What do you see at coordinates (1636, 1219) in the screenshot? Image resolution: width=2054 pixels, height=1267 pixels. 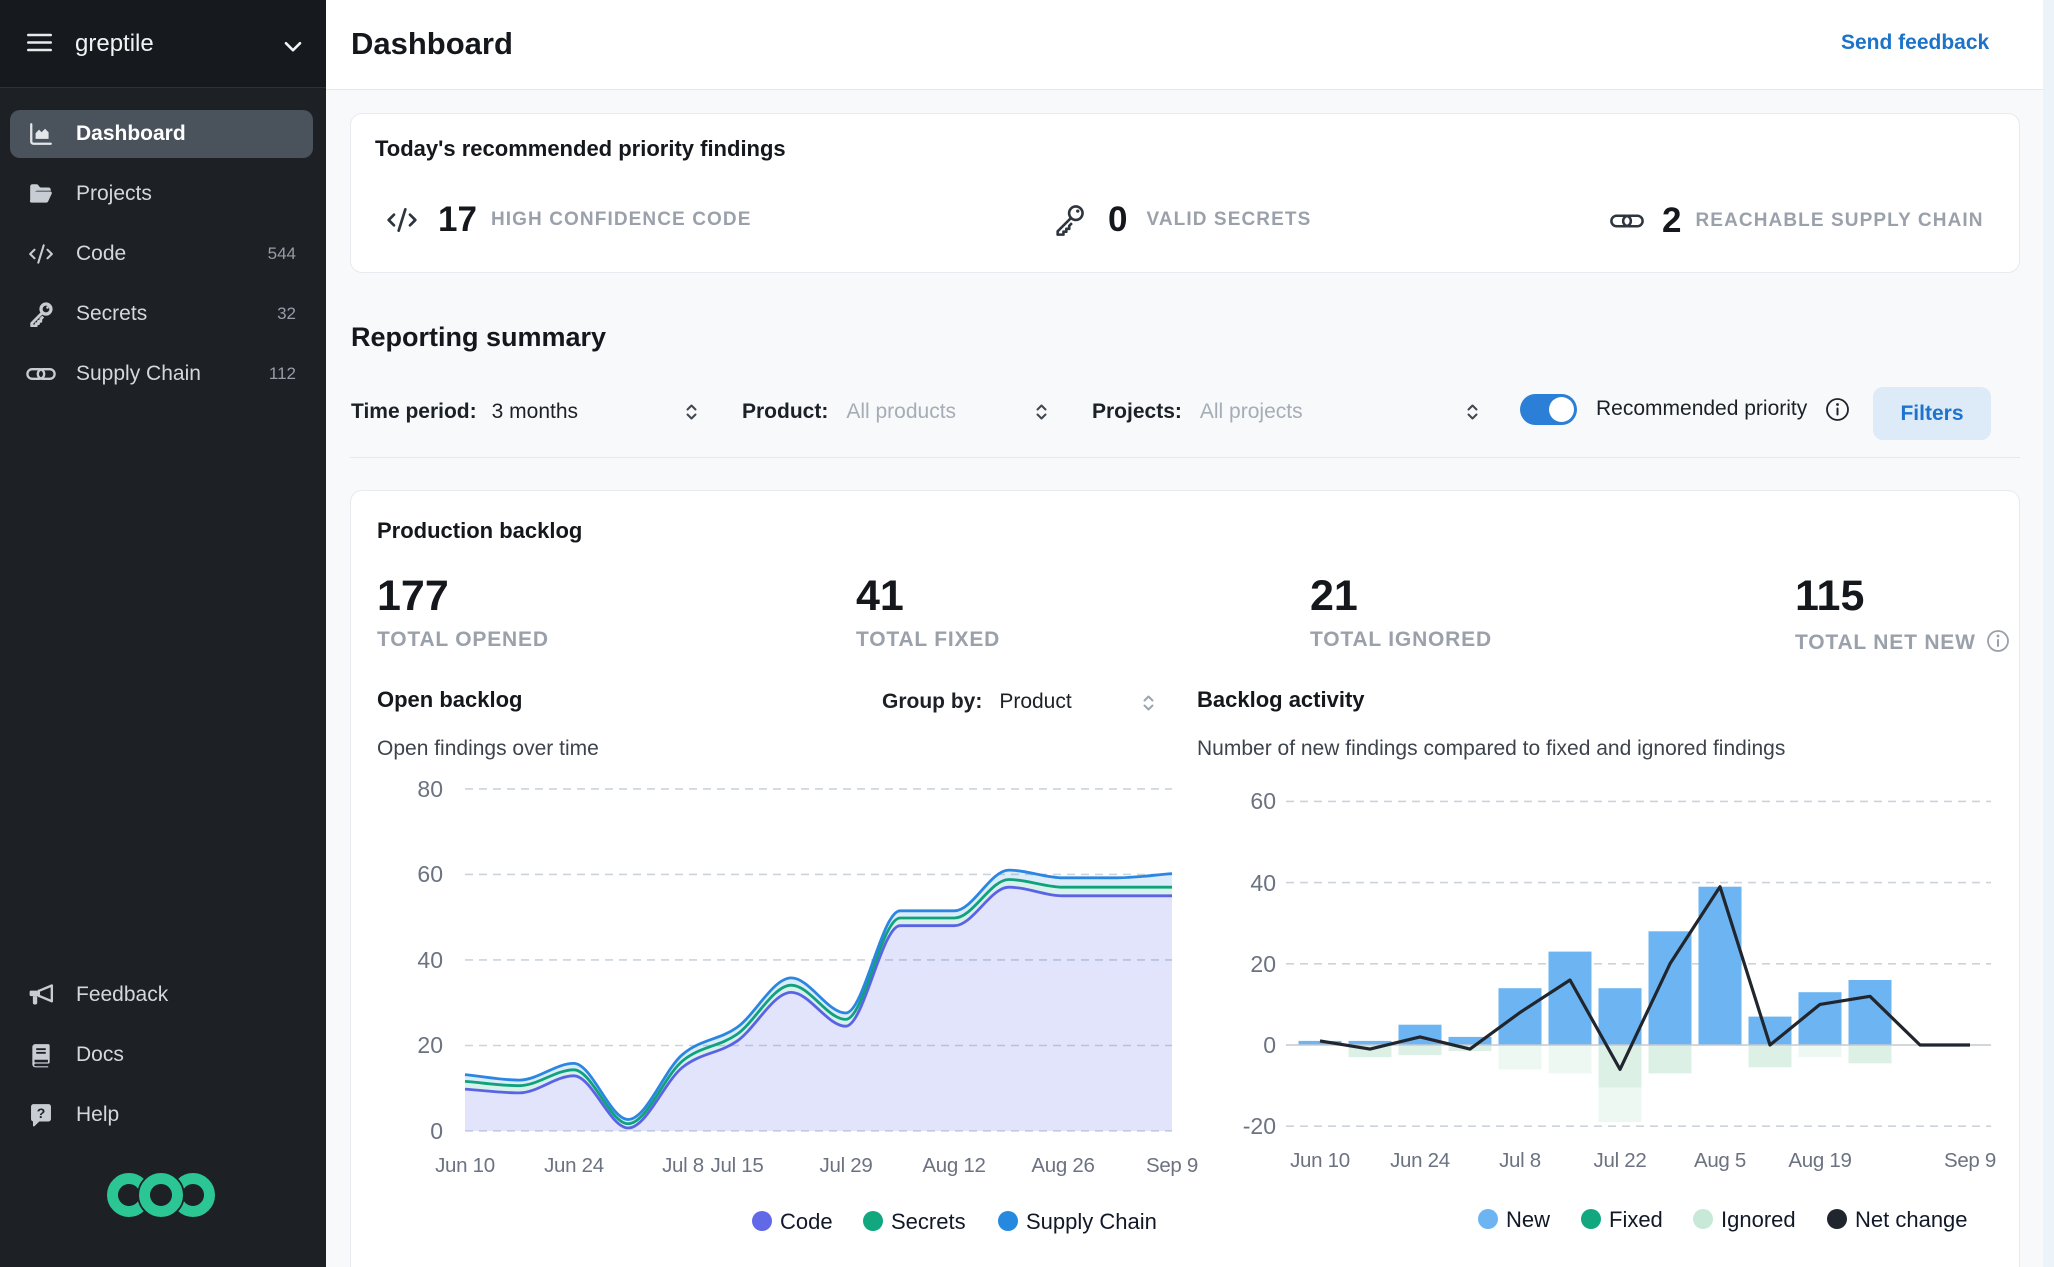 I see `svg-text: Fixed` at bounding box center [1636, 1219].